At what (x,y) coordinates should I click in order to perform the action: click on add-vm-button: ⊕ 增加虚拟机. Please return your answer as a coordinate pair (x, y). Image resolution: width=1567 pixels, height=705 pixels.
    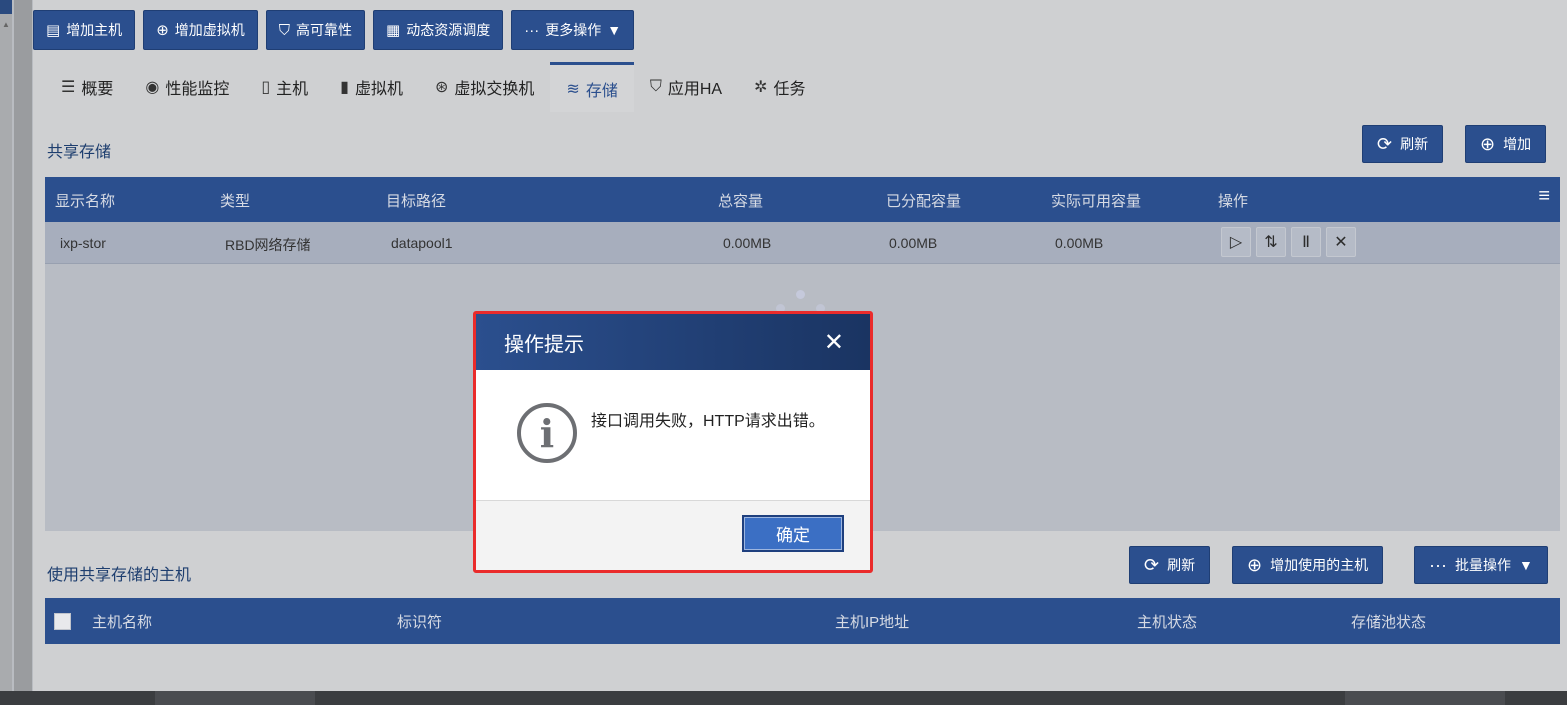
    Looking at the image, I should click on (200, 30).